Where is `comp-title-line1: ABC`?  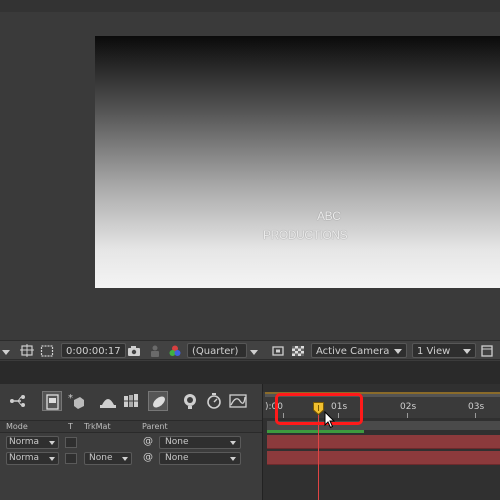 comp-title-line1: ABC is located at coordinates (329, 216).